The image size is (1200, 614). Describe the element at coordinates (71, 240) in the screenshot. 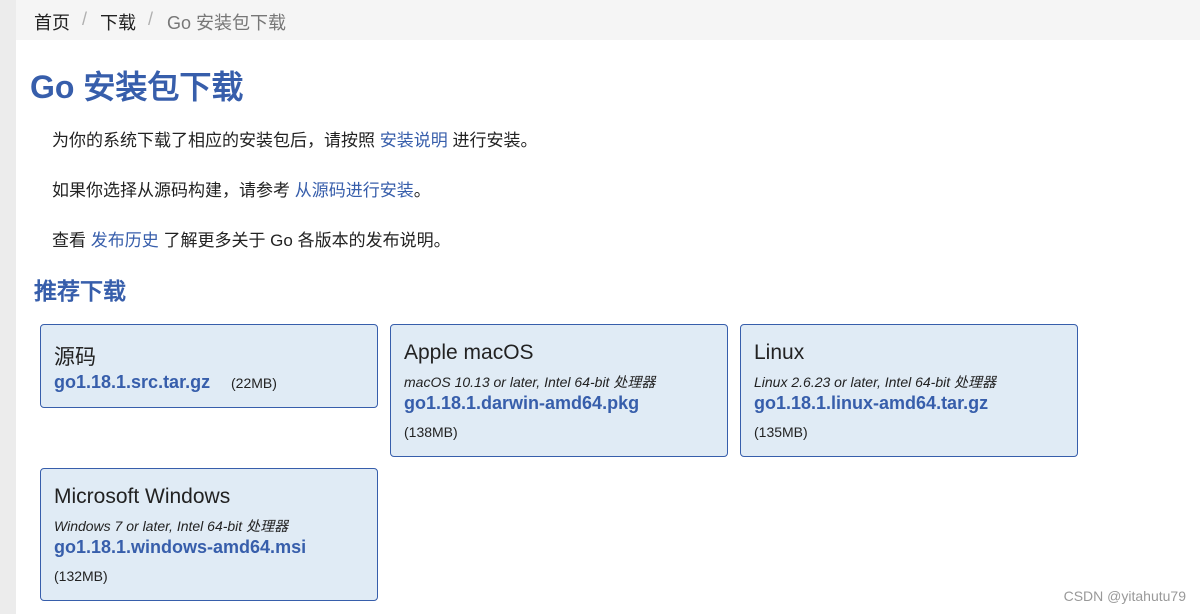

I see `paragraph-text: 查看` at that location.